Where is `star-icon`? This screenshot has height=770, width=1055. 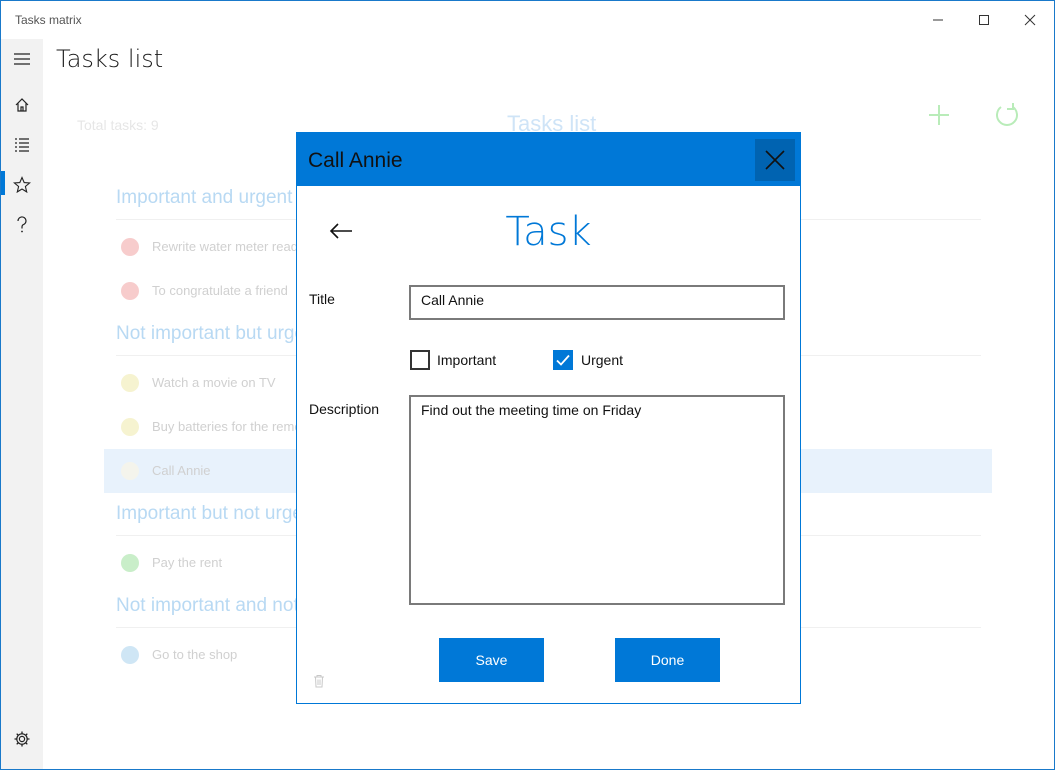
star-icon is located at coordinates (22, 185).